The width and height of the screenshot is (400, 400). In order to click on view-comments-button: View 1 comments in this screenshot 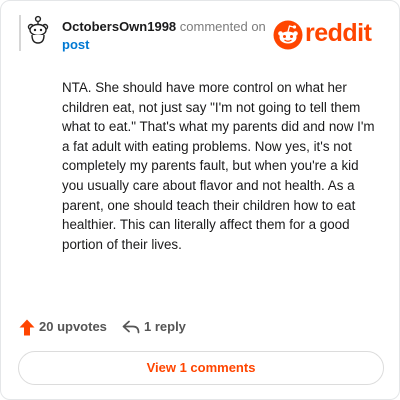, I will do `click(201, 368)`.